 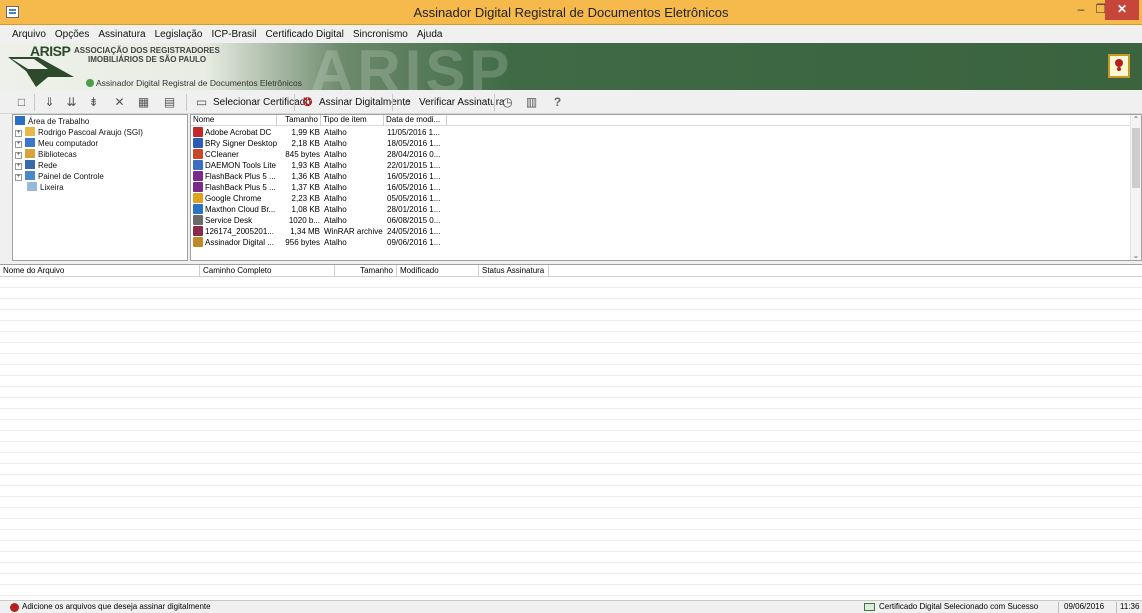 I want to click on add-folder-button: ⇊, so click(x=73, y=102).